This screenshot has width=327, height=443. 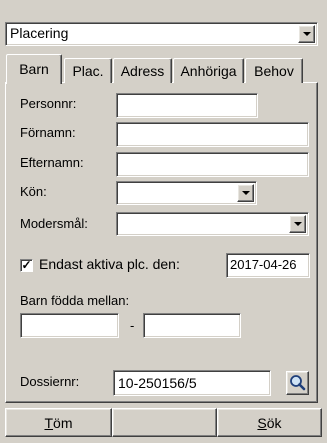 I want to click on fornamn-label: Förnamn:, so click(x=48, y=132).